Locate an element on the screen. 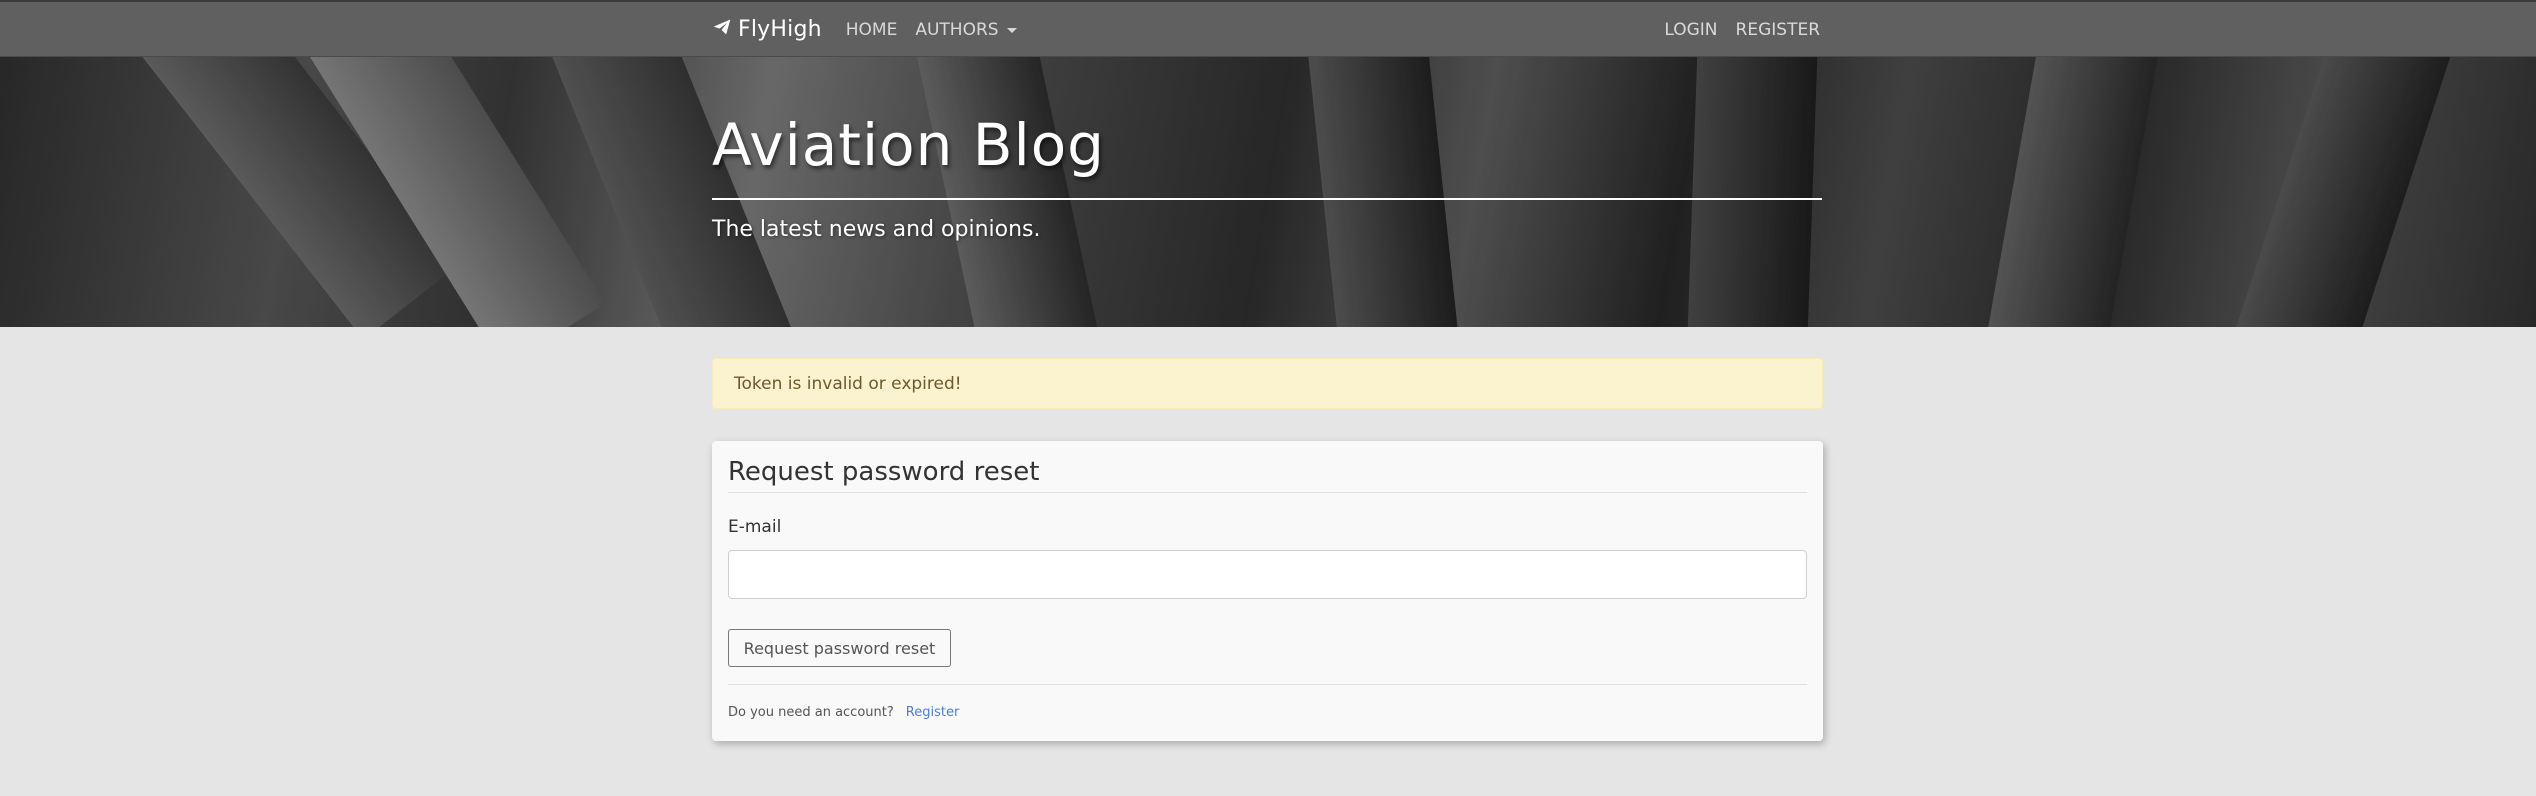 This screenshot has height=796, width=2536. warning-alert: Token is invalid or expired! is located at coordinates (1267, 383).